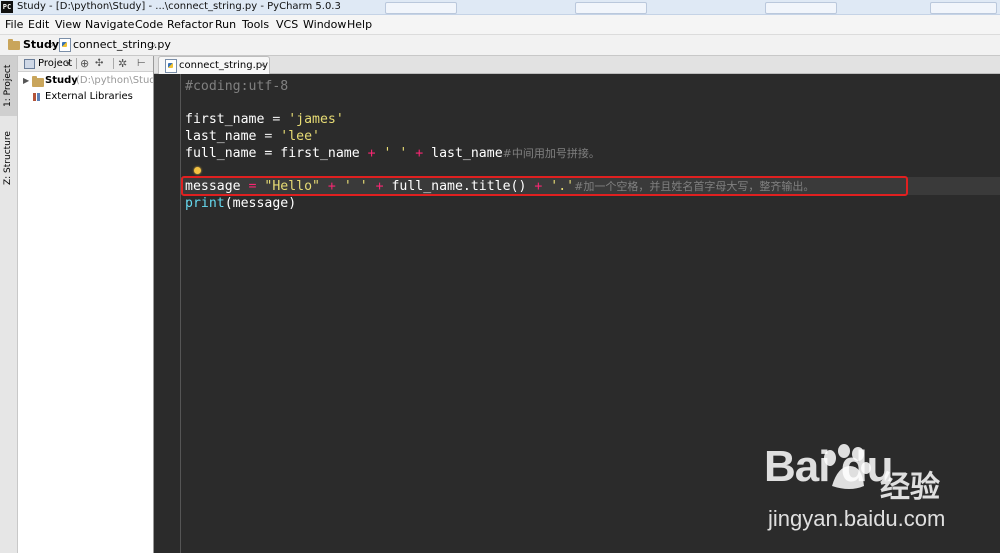  What do you see at coordinates (149, 24) in the screenshot?
I see `menu-code: Code` at bounding box center [149, 24].